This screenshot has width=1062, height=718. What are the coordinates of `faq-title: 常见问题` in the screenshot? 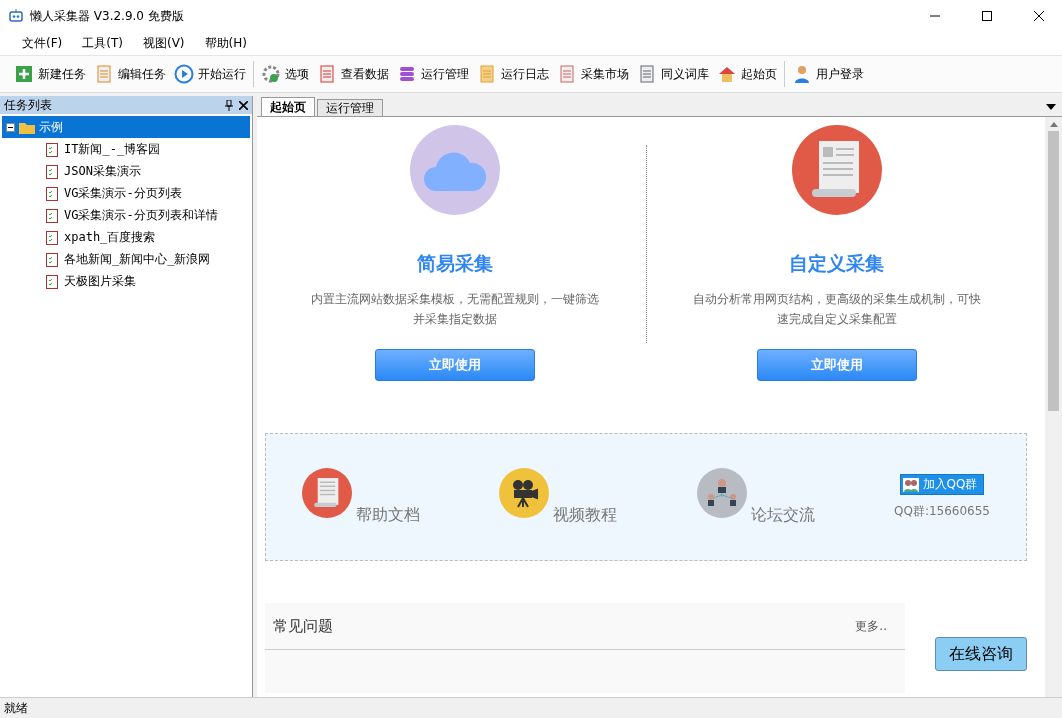 It's located at (303, 626).